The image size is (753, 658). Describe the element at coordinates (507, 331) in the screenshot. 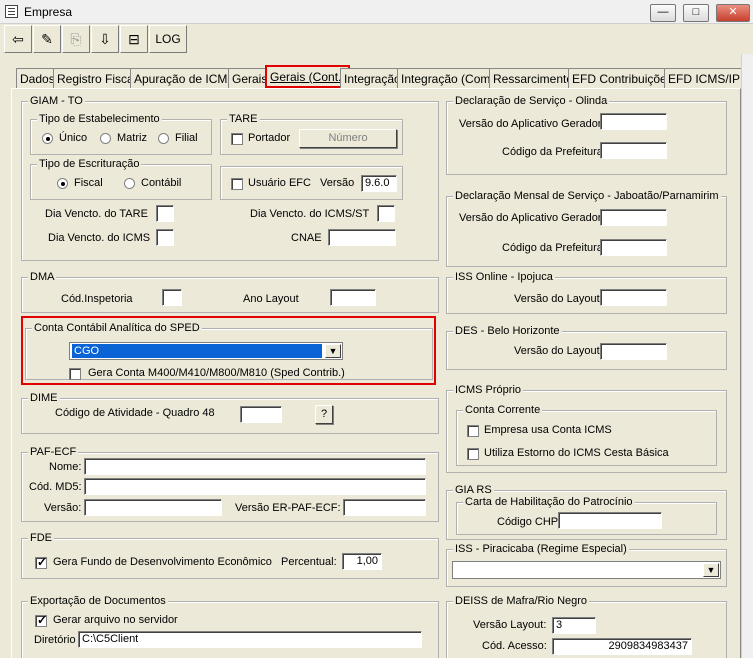

I see `des-bh-title: DES - Belo Horizonte` at that location.